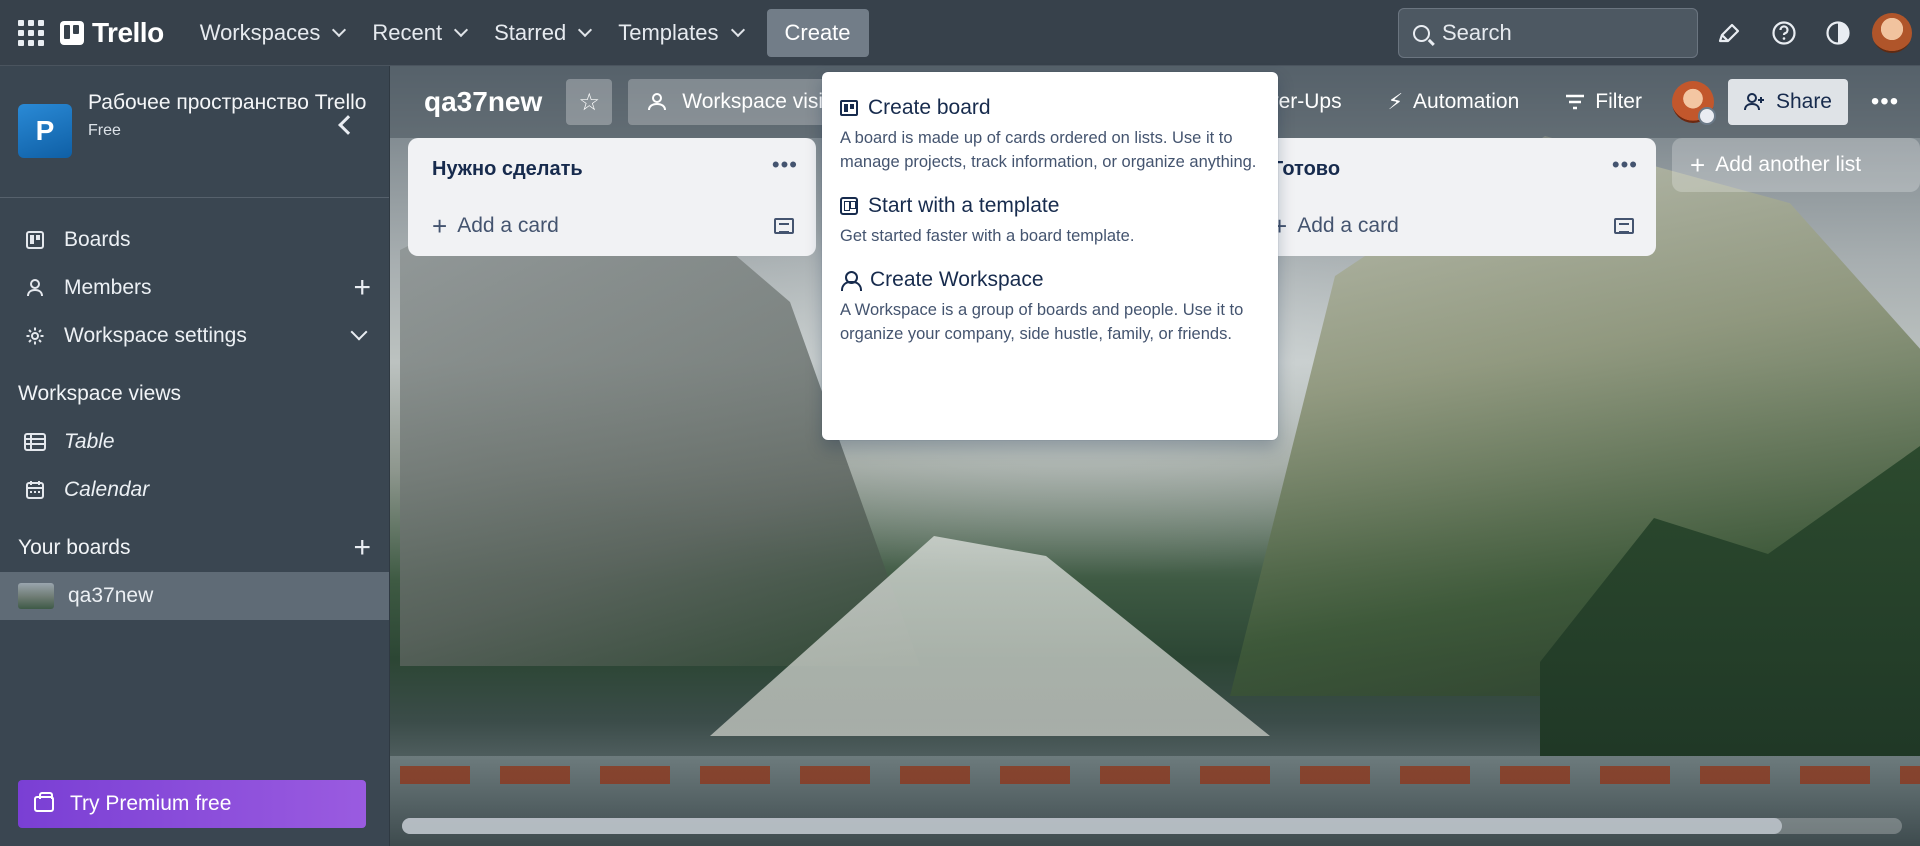 This screenshot has height=846, width=1920. I want to click on calendar-icon, so click(35, 490).